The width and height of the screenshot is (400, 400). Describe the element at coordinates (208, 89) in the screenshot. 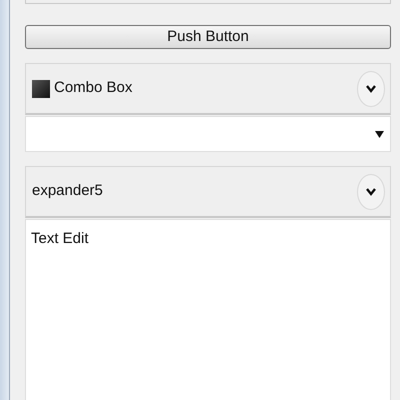

I see `expander-header: Combo Box` at that location.